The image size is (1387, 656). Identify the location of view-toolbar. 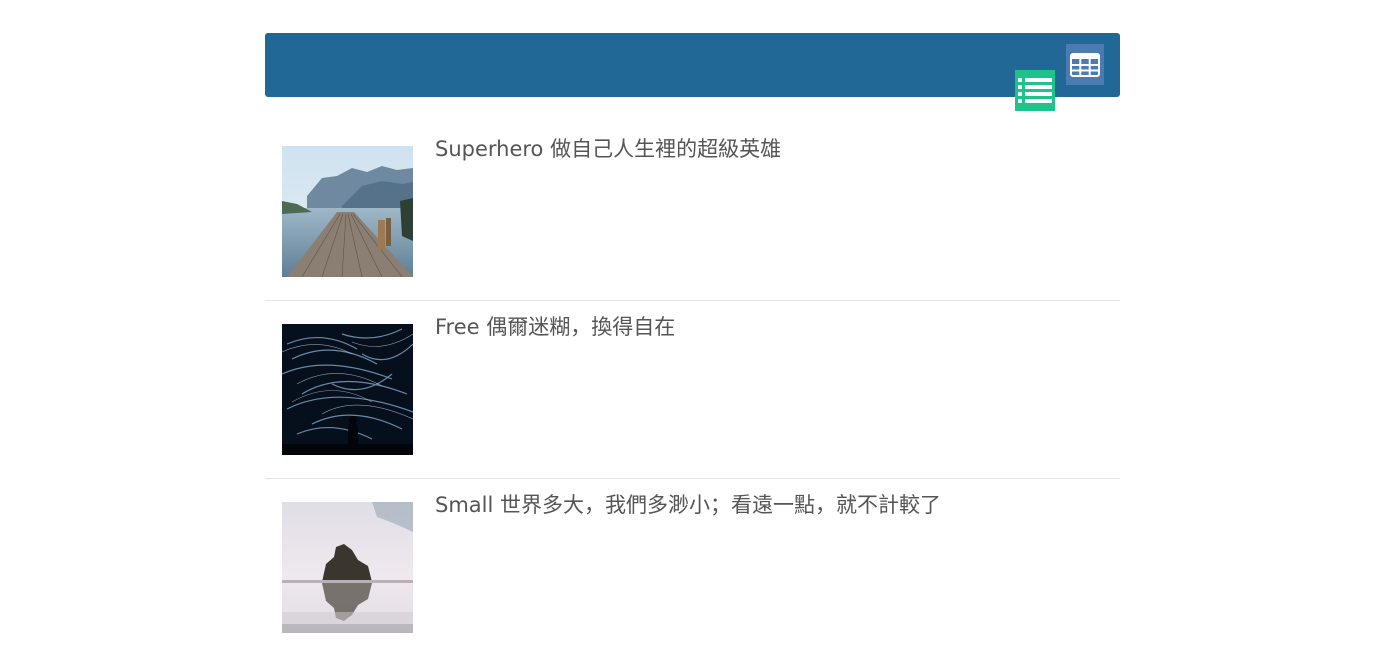
(692, 72).